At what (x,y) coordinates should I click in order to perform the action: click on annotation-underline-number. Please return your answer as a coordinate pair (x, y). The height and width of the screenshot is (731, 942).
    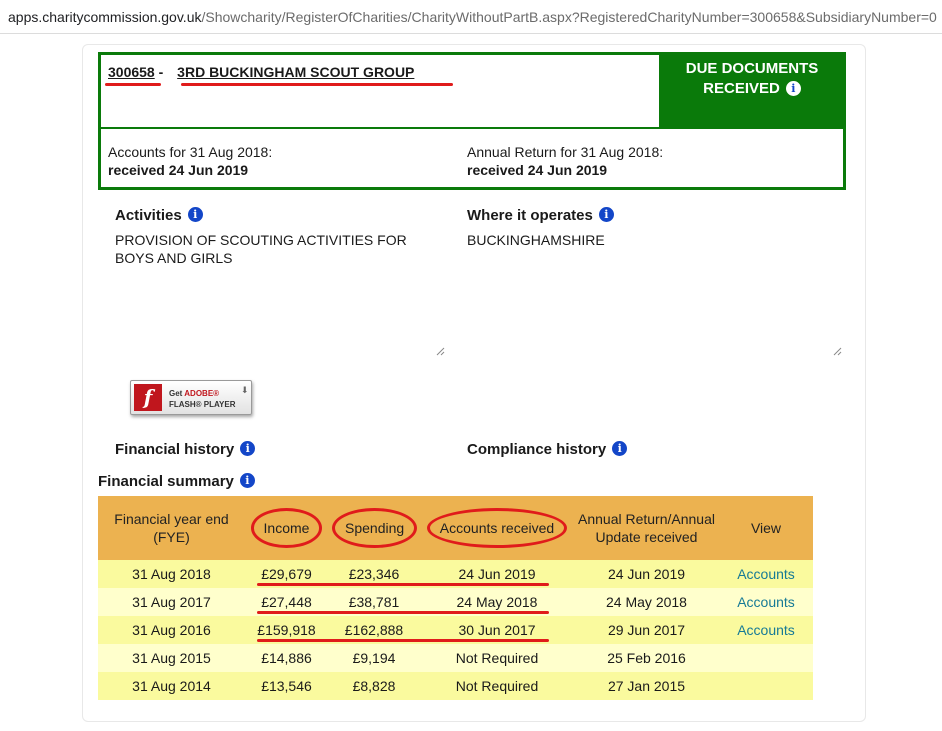
    Looking at the image, I should click on (133, 84).